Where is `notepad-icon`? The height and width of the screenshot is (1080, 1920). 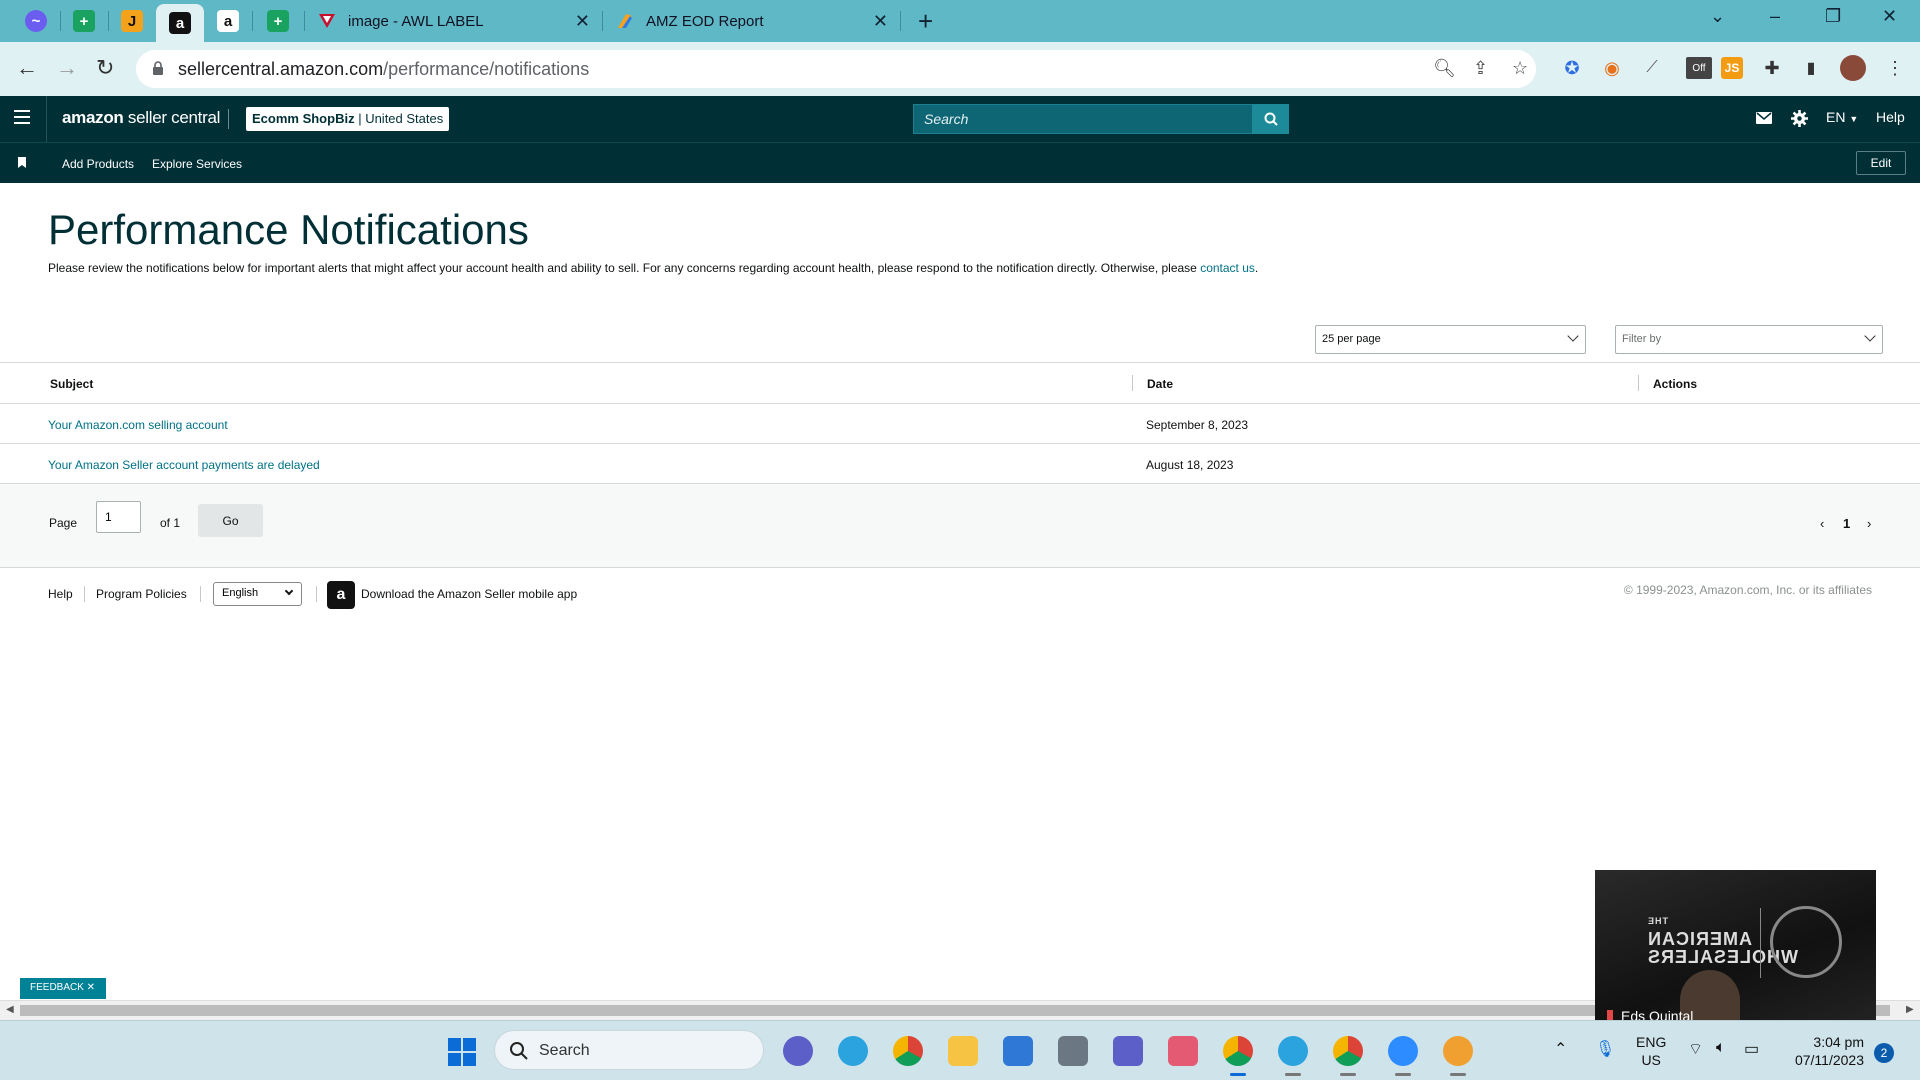
notepad-icon is located at coordinates (1018, 1051).